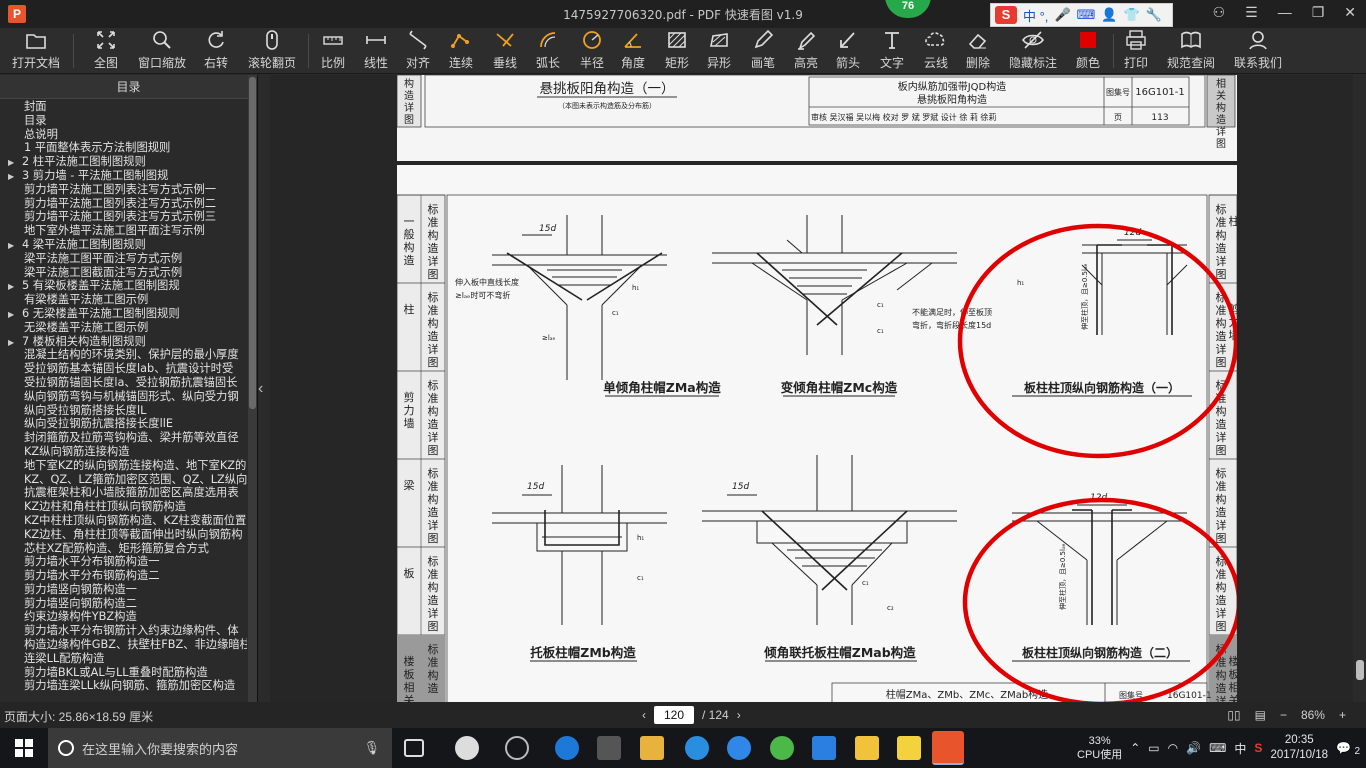 The height and width of the screenshot is (768, 1366). Describe the element at coordinates (1348, 749) in the screenshot. I see `action-center-icon: 💬 2` at that location.